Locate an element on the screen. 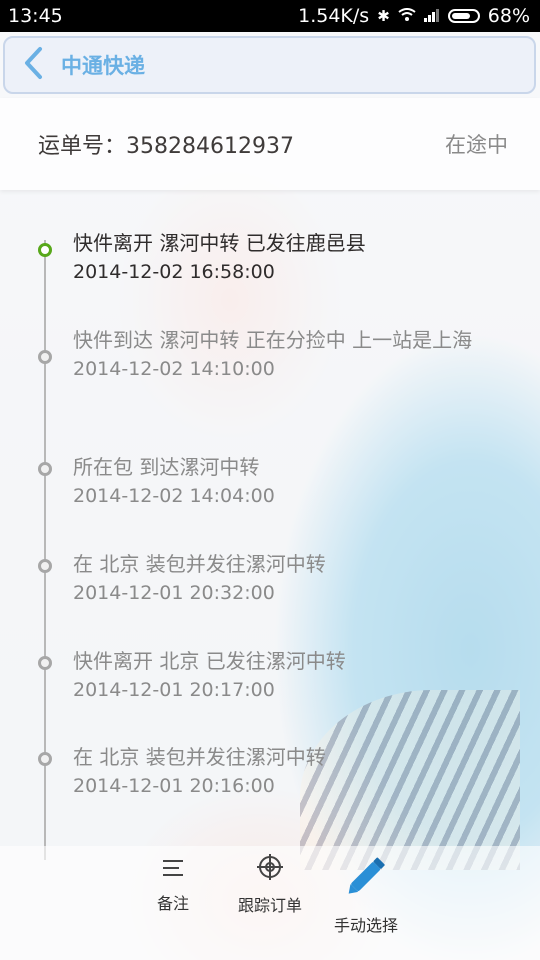  waybill-number-group: 运单号：358284612937 is located at coordinates (166, 144).